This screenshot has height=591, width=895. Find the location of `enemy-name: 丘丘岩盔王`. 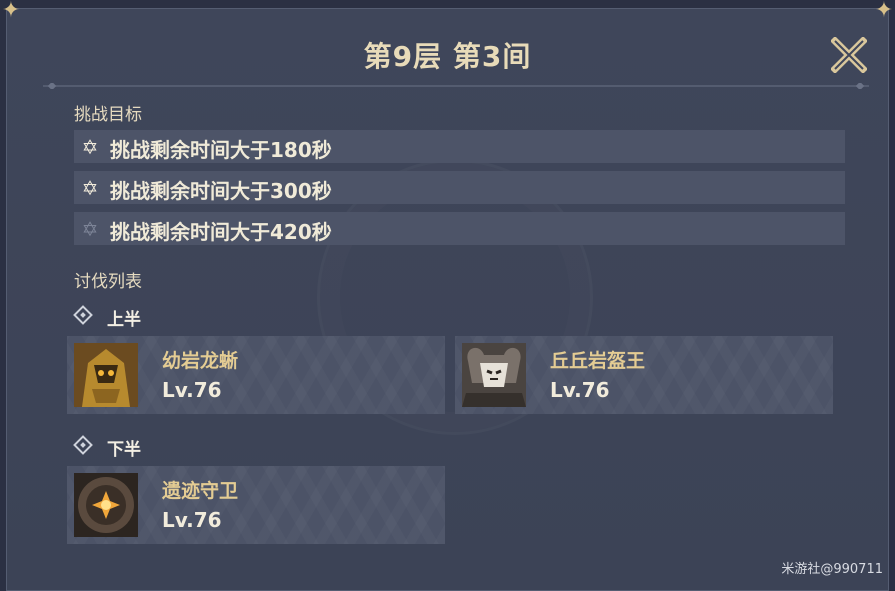

enemy-name: 丘丘岩盔王 is located at coordinates (598, 361).